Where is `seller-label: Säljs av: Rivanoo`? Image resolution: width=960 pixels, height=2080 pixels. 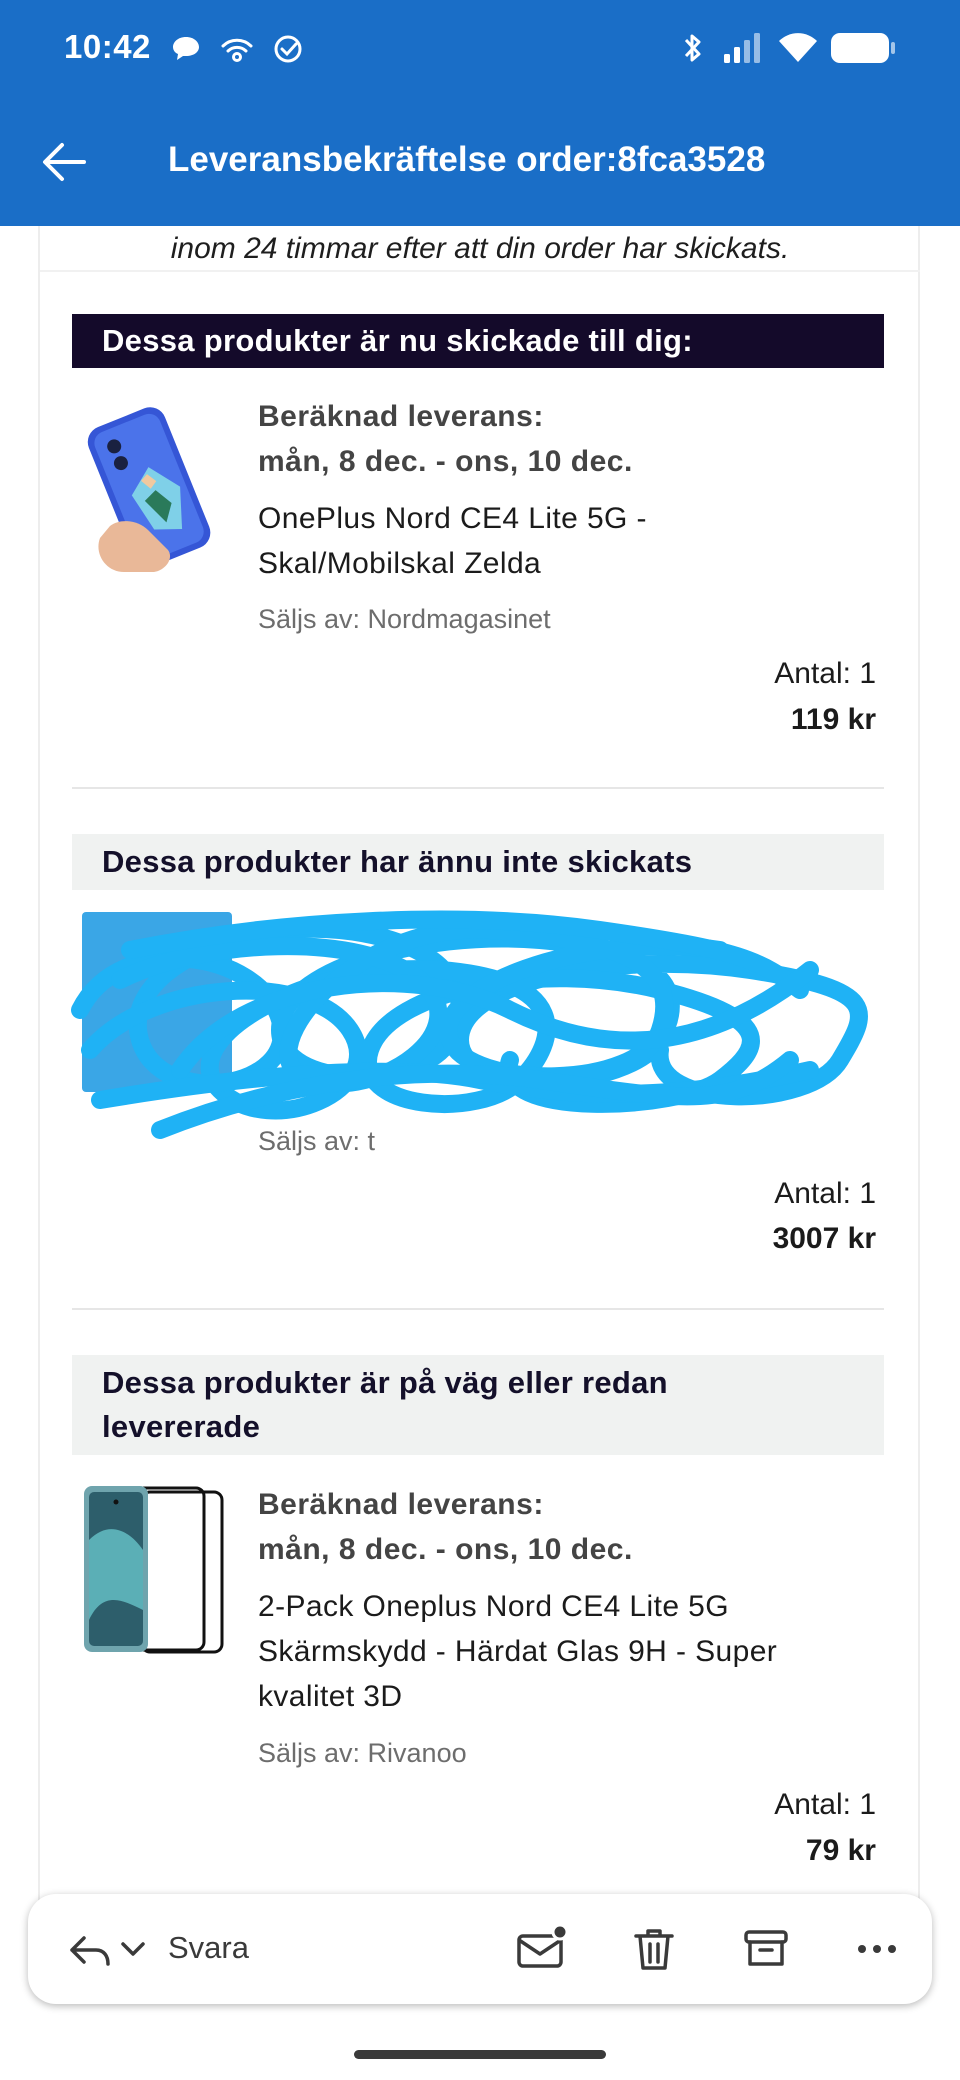
seller-label: Säljs av: Rivanoo is located at coordinates (362, 1753).